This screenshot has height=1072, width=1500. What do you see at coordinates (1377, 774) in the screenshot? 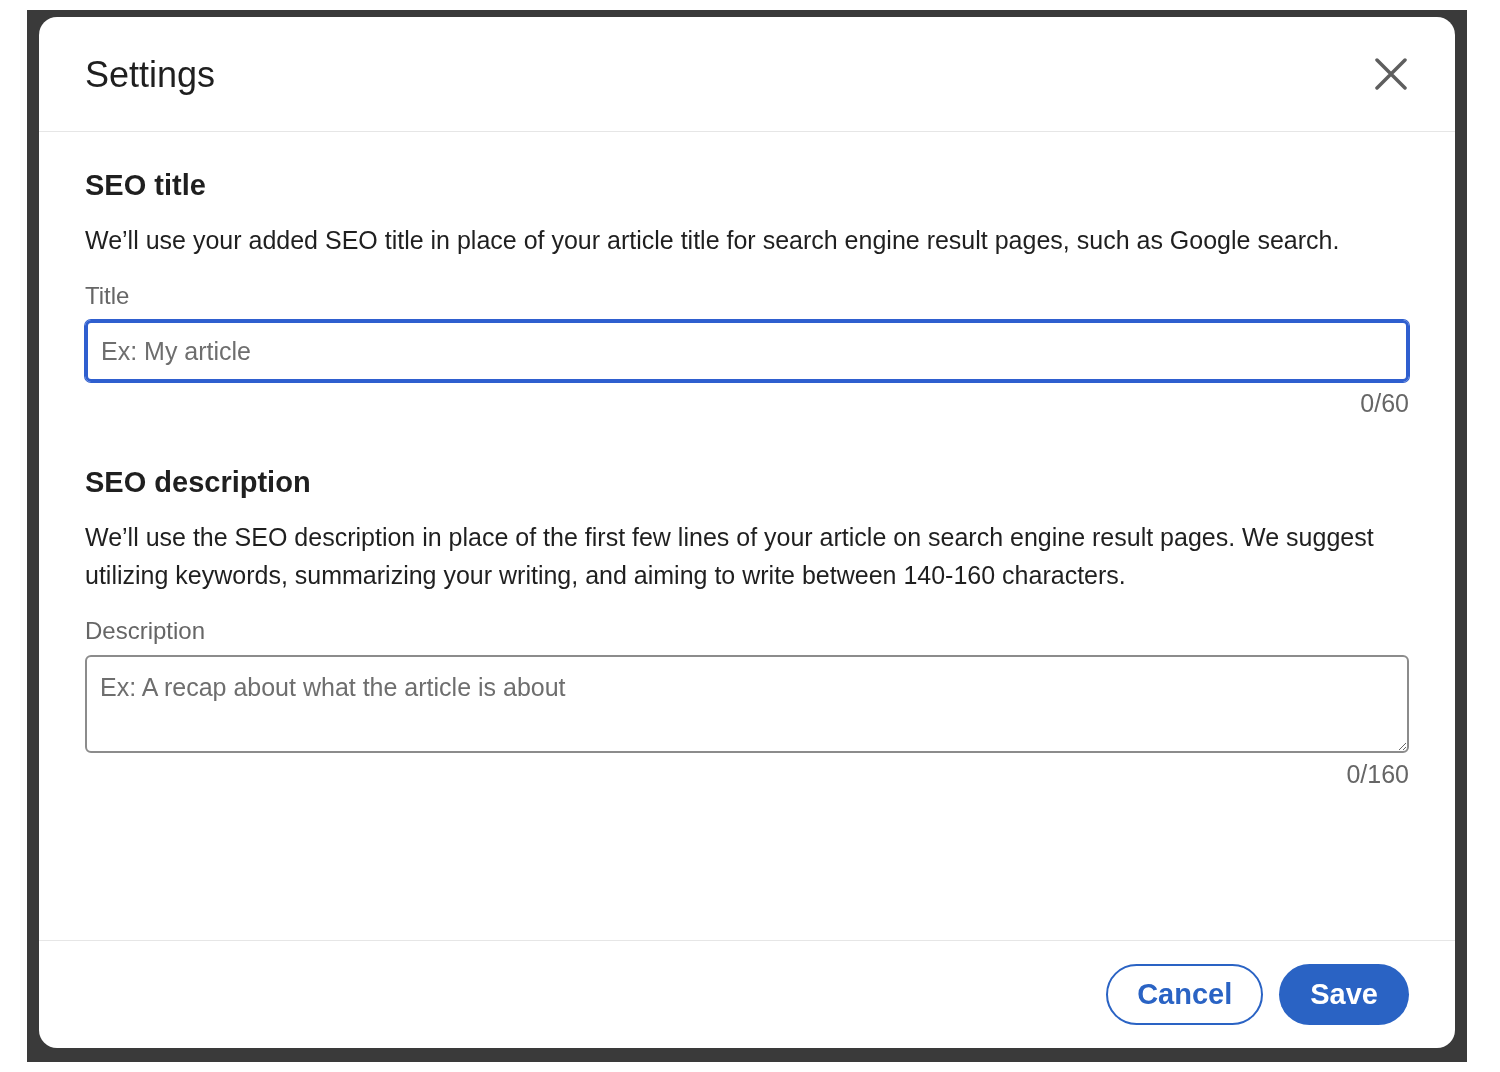
I see `character-counter: 0/160` at bounding box center [1377, 774].